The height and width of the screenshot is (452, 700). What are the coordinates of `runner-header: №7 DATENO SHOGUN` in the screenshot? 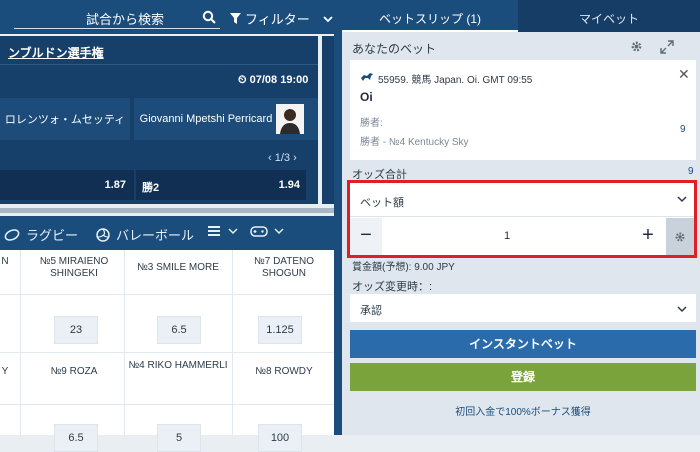 It's located at (284, 267).